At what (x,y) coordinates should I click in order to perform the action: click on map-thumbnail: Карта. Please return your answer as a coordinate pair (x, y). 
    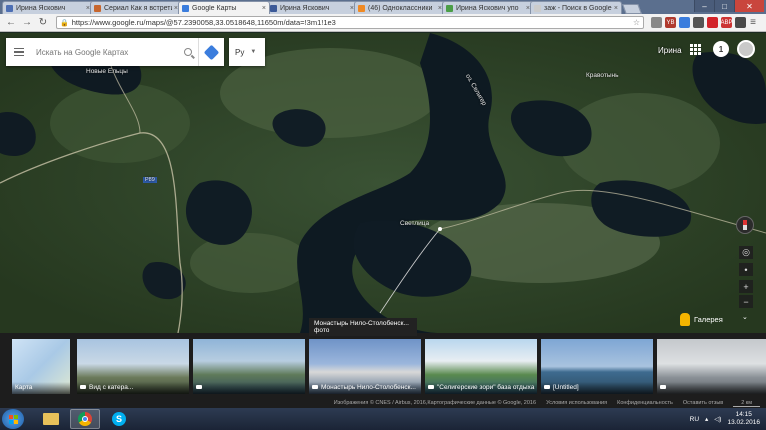
    Looking at the image, I should click on (41, 366).